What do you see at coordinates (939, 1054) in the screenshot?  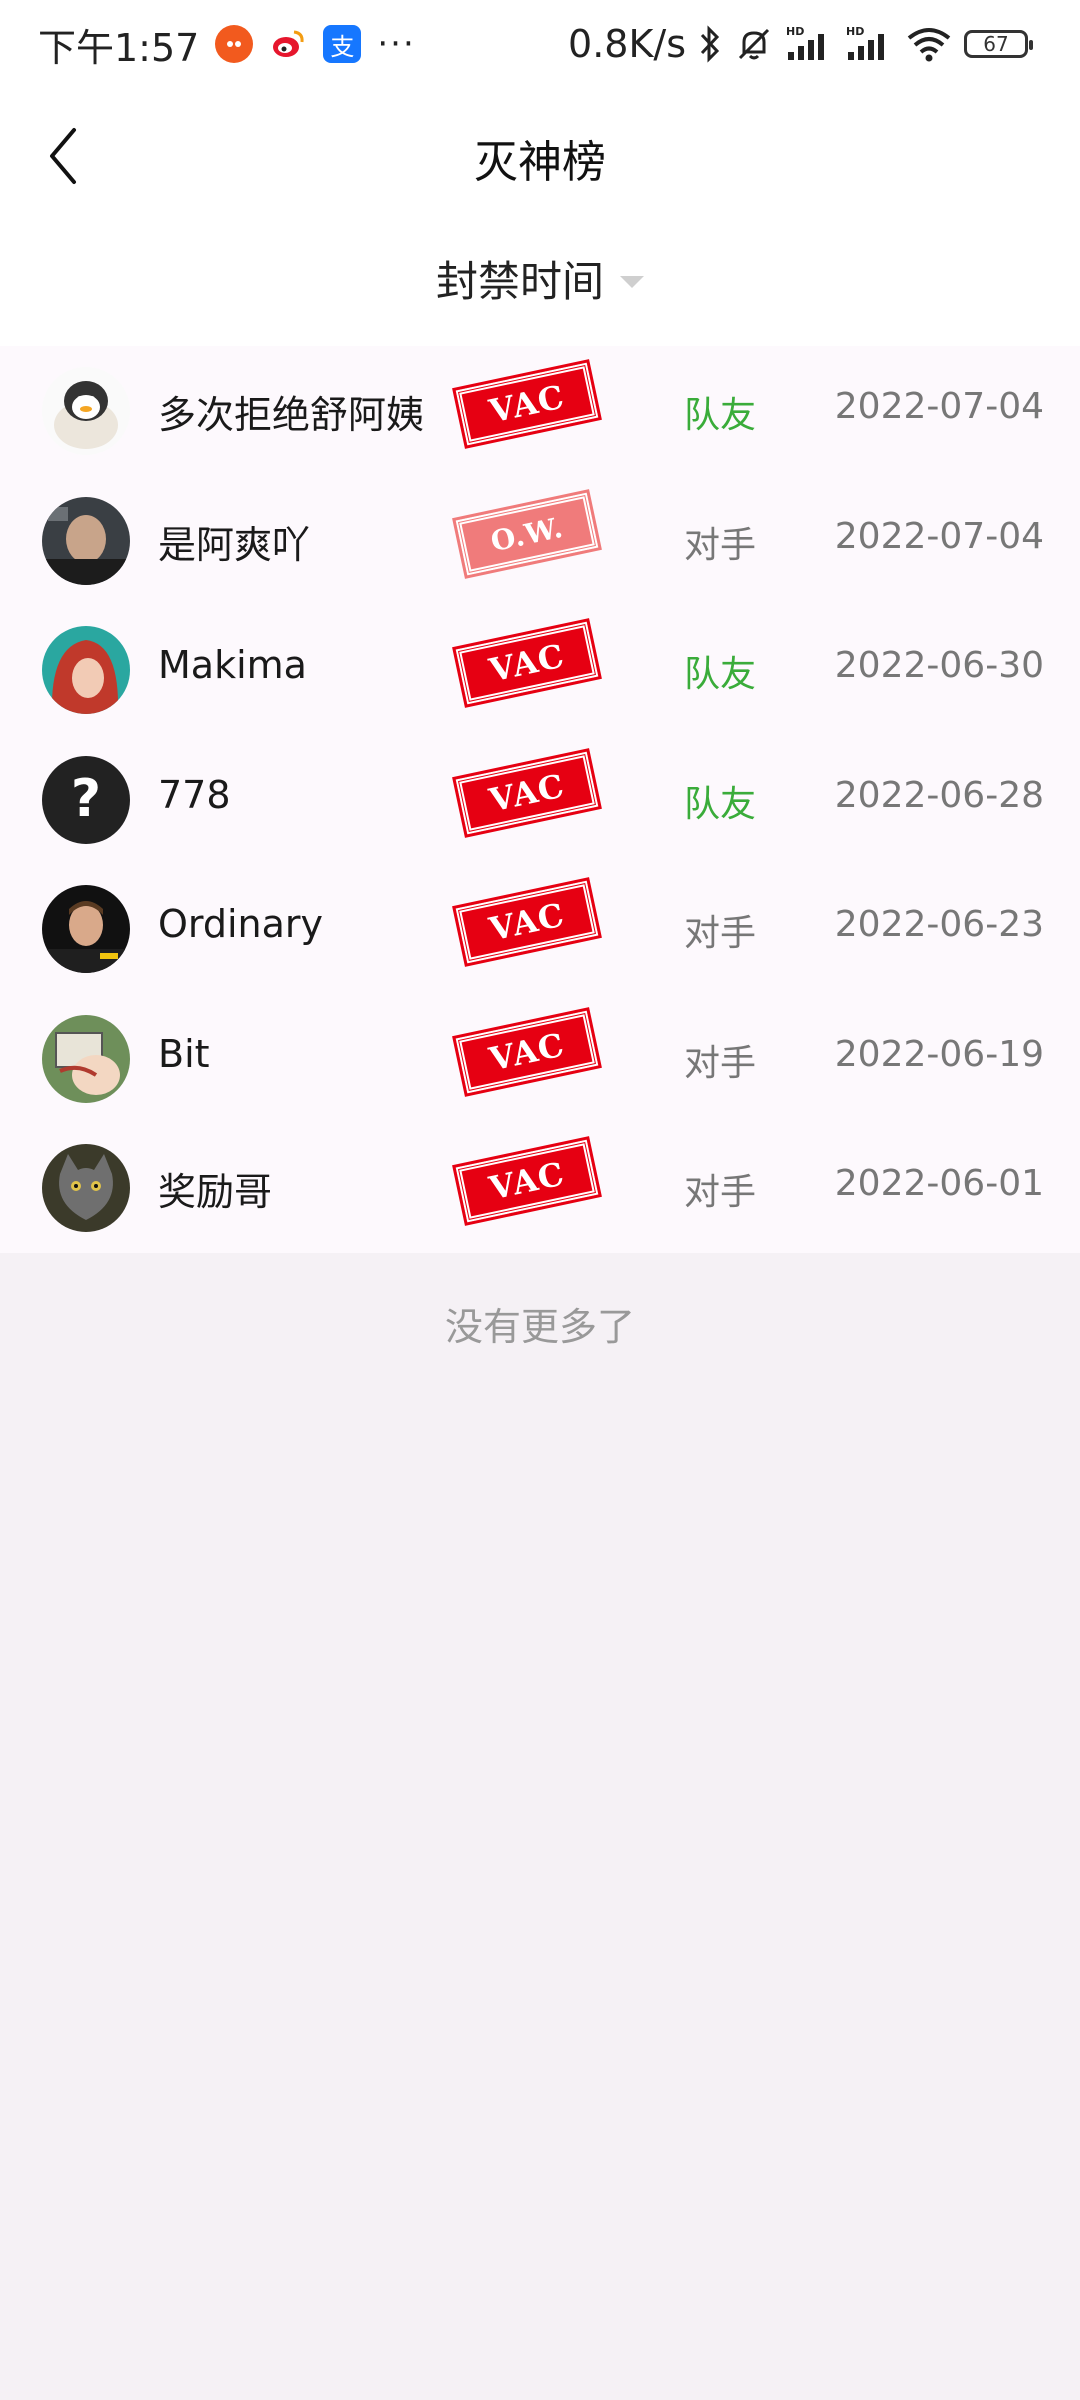 I see `ban-date: 2022-06-19` at bounding box center [939, 1054].